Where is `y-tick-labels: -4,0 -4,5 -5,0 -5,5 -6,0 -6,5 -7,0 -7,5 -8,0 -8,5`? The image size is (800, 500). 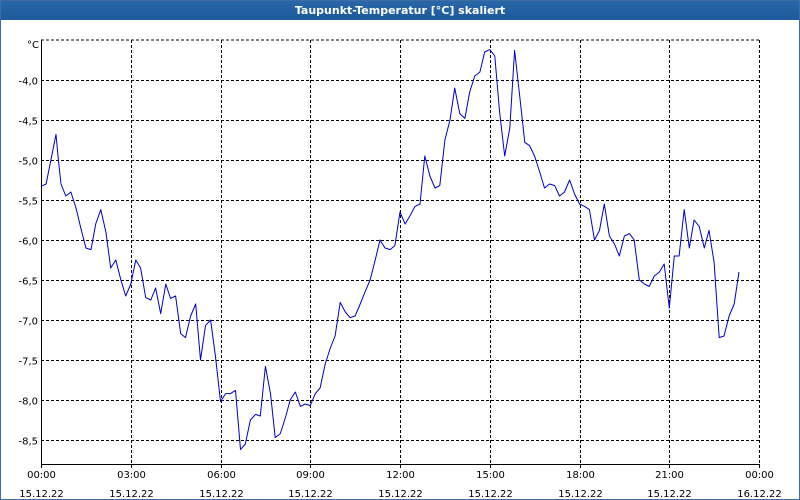 y-tick-labels: -4,0 -4,5 -5,0 -5,5 -6,0 -6,5 -7,0 -7,5 -8,0 -8,5 is located at coordinates (28, 262).